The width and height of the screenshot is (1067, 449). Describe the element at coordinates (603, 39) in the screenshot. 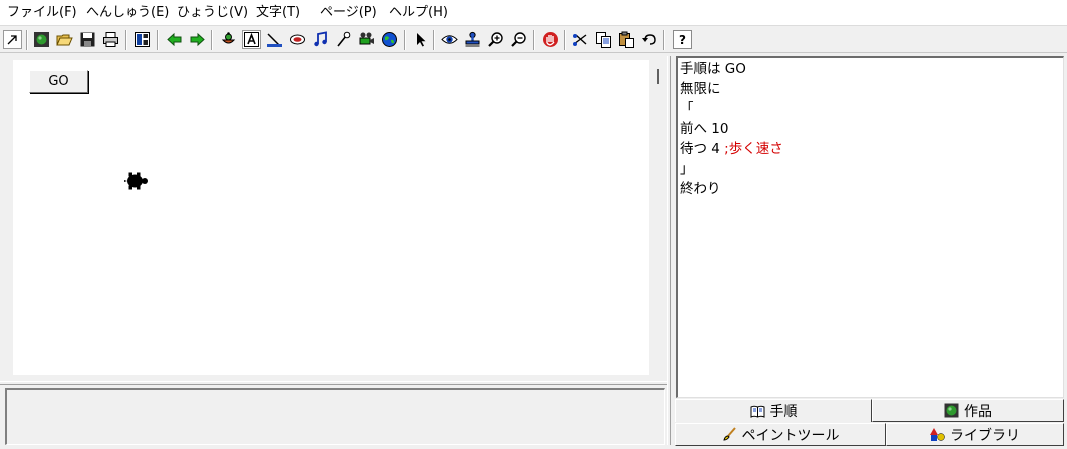

I see `copy-icon` at that location.